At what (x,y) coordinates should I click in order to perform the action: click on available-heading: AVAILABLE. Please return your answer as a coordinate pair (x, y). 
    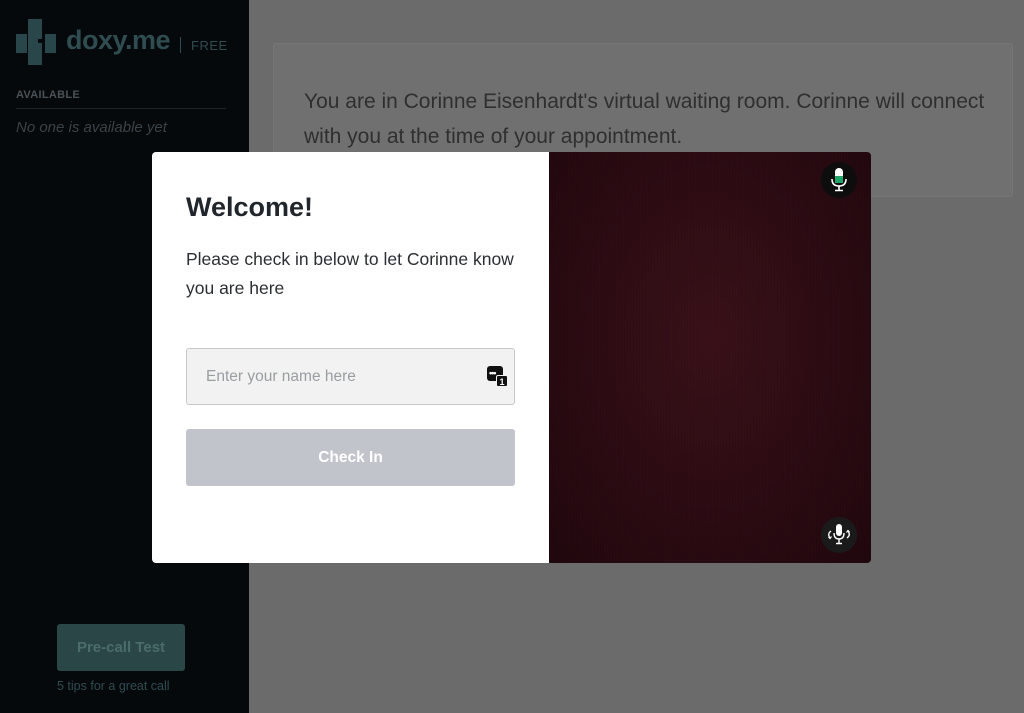
    Looking at the image, I should click on (48, 95).